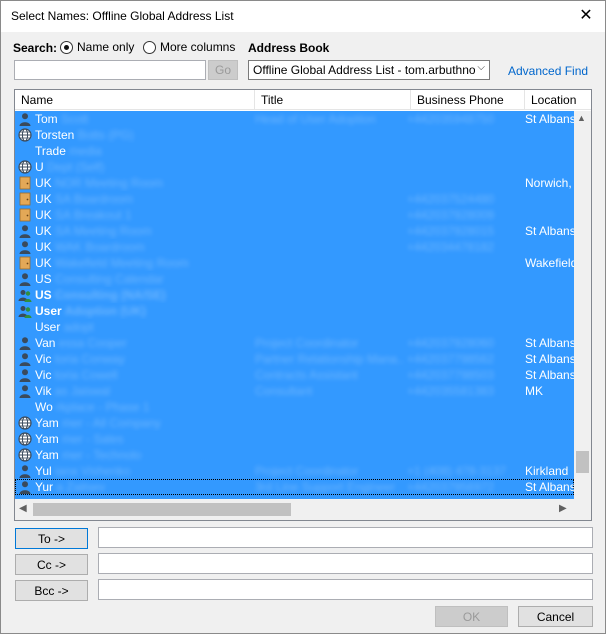  What do you see at coordinates (82, 391) in the screenshot?
I see `cell-name-redacted: as Jaiswal` at bounding box center [82, 391].